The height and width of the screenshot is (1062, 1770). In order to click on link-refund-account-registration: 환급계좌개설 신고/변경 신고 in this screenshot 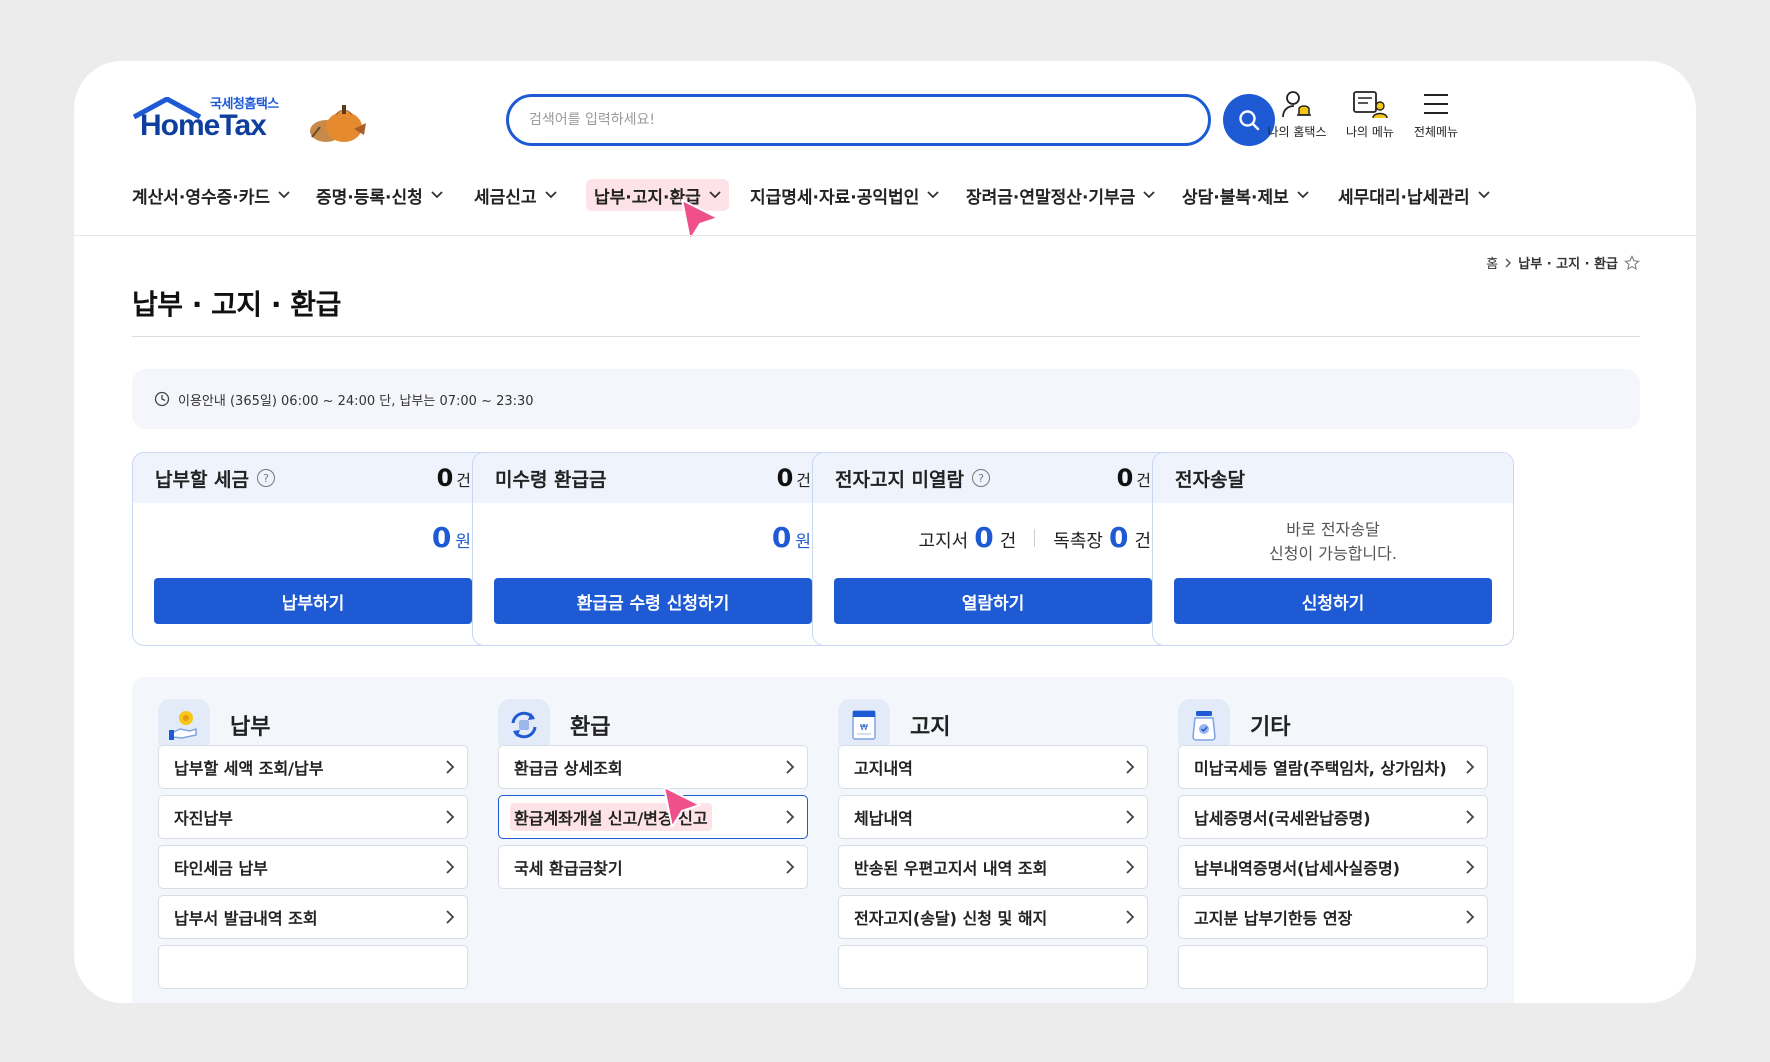, I will do `click(653, 817)`.